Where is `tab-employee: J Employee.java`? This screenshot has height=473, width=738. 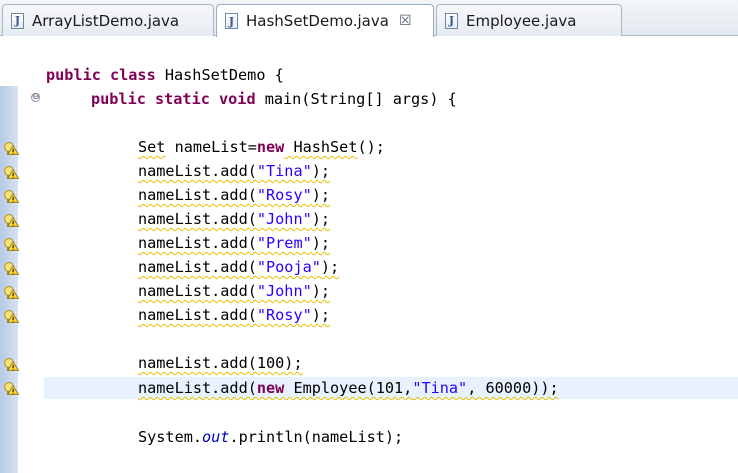
tab-employee: J Employee.java is located at coordinates (529, 20).